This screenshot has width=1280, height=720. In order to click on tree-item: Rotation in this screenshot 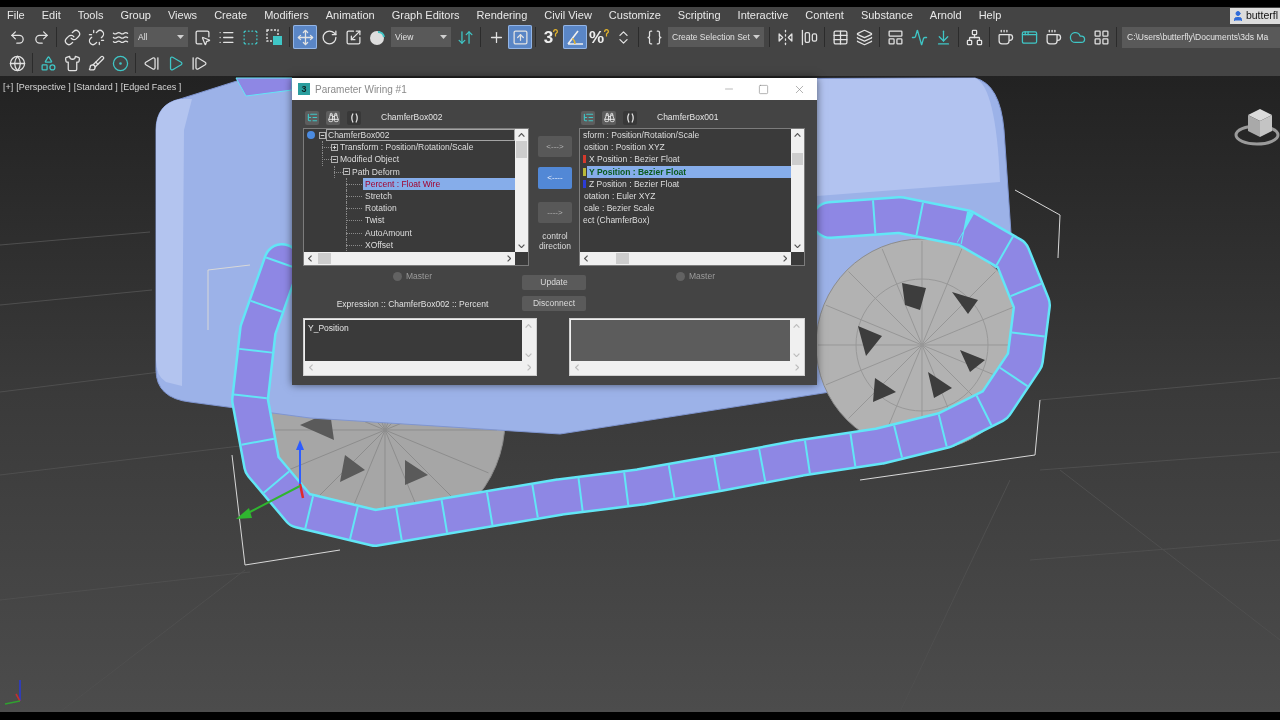, I will do `click(381, 208)`.